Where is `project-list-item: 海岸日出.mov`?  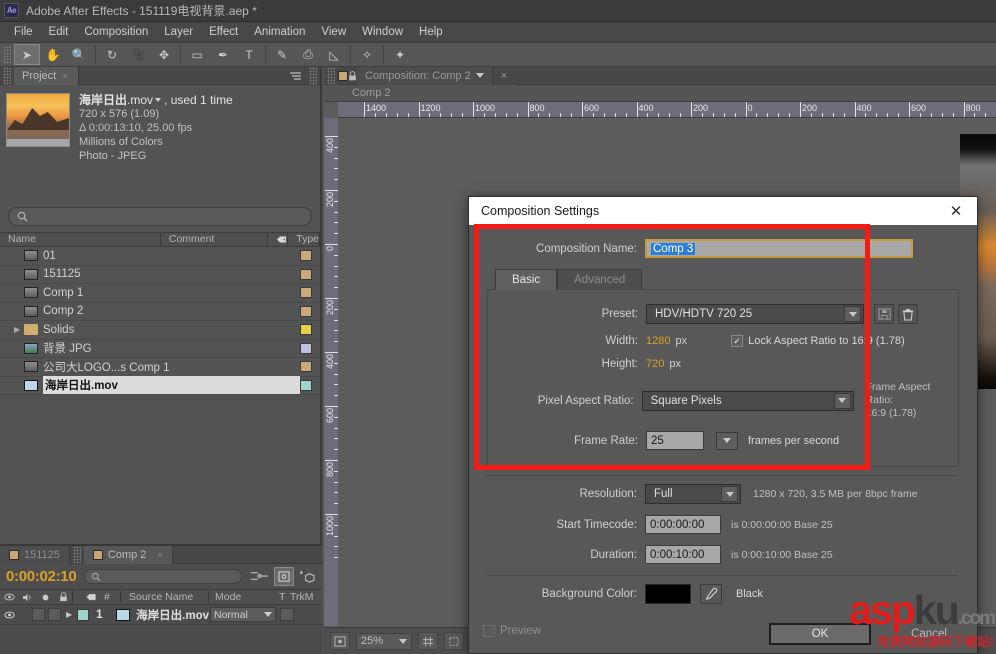 project-list-item: 海岸日出.mov is located at coordinates (160, 385).